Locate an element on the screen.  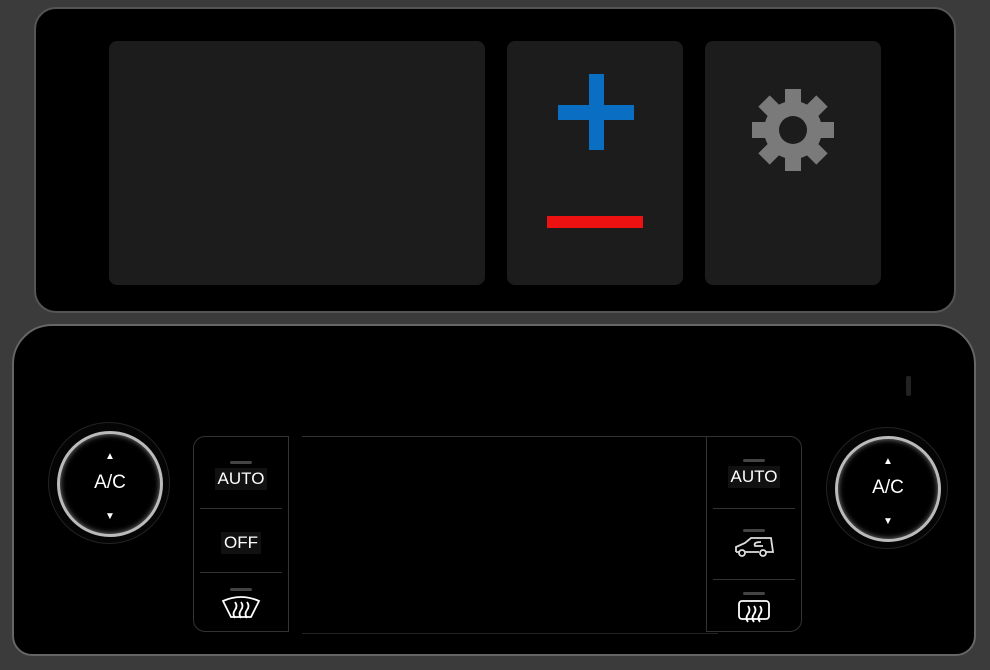
left-button-column: AUTO OFF is located at coordinates (241, 534).